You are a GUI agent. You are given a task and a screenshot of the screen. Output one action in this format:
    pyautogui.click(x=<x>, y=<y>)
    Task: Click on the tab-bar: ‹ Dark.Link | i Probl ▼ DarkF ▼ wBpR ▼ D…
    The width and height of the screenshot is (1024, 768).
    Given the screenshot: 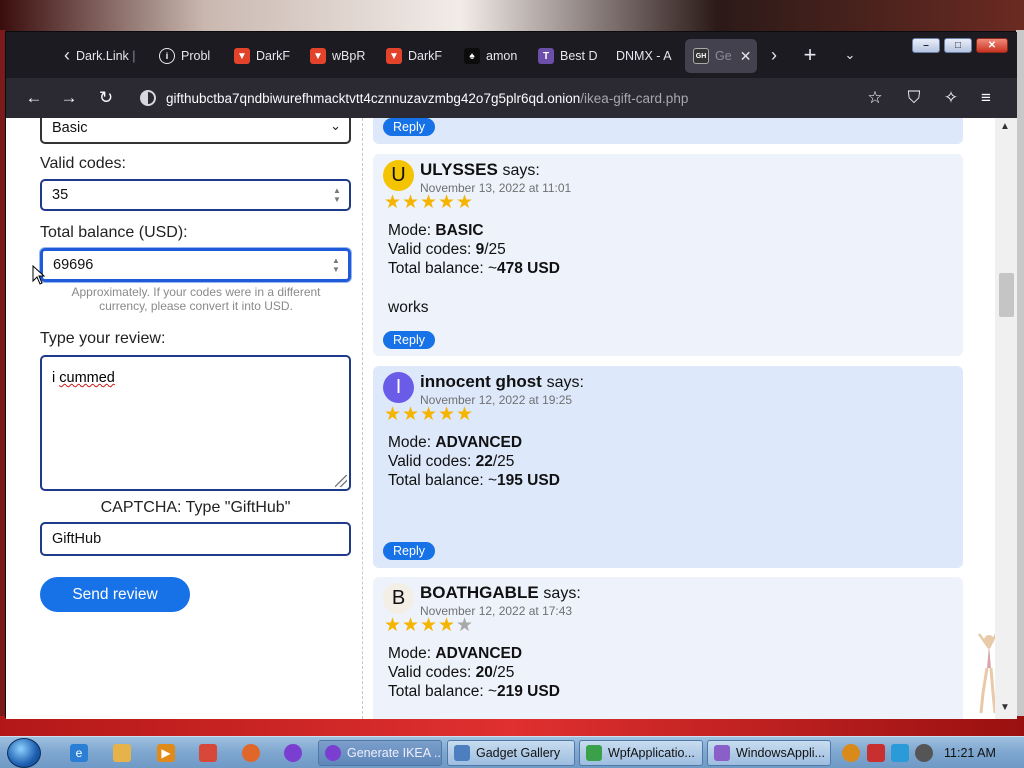 What is the action you would take?
    pyautogui.click(x=511, y=55)
    